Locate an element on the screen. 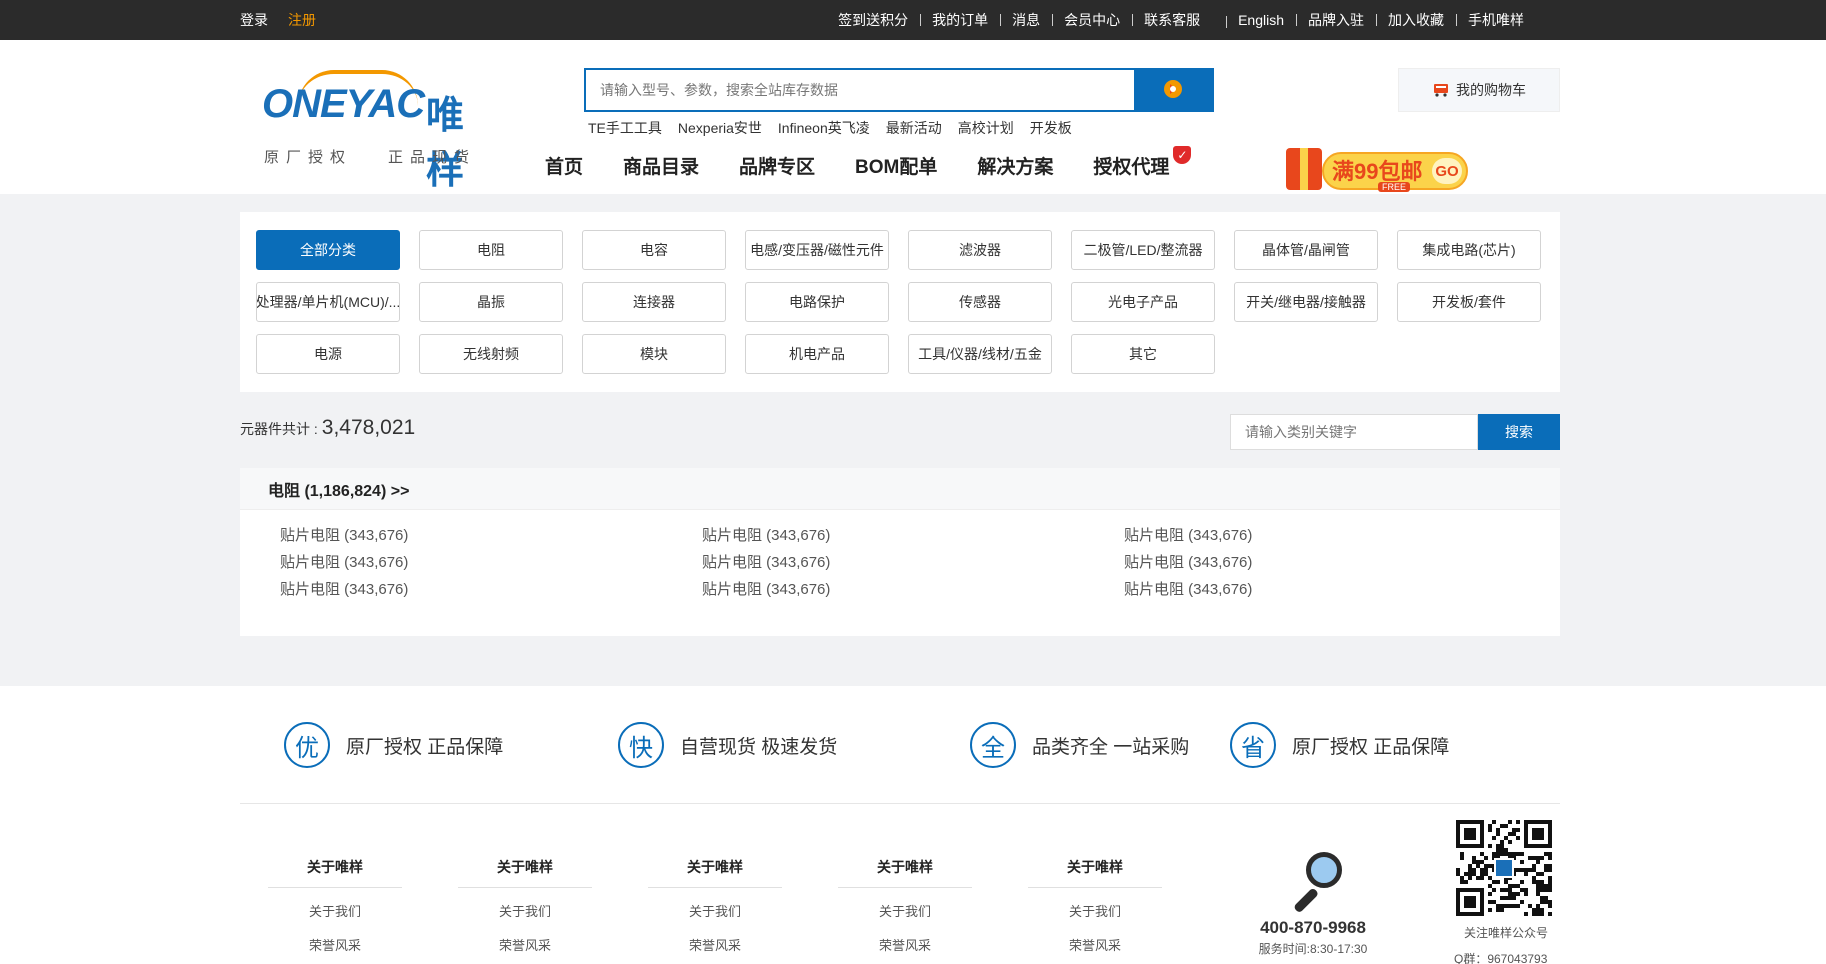  top-link-member-center: 会员中心 is located at coordinates (1092, 20).